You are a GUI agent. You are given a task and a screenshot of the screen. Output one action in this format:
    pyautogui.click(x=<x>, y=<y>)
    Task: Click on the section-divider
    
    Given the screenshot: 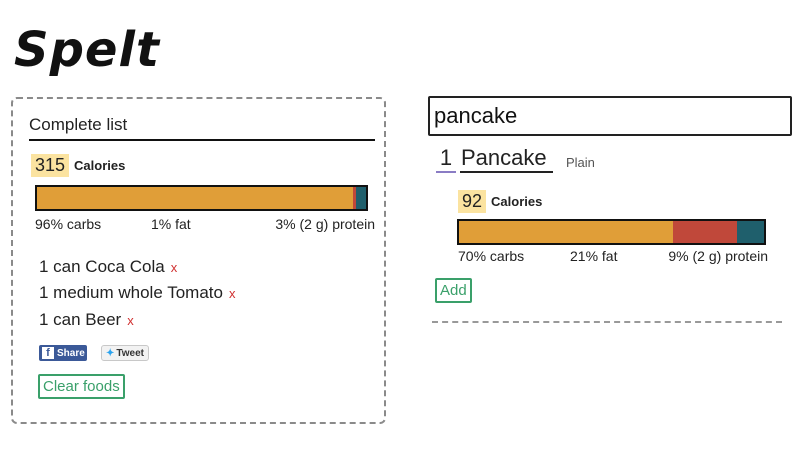 What is the action you would take?
    pyautogui.click(x=607, y=322)
    